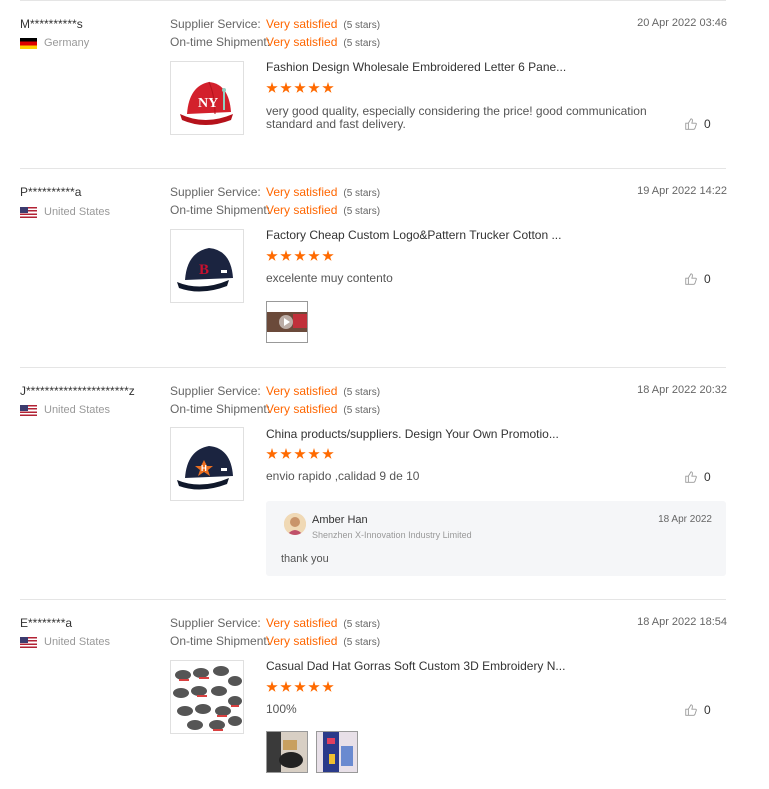 This screenshot has width=769, height=789. I want to click on buyer-name: J**********************z, so click(77, 391).